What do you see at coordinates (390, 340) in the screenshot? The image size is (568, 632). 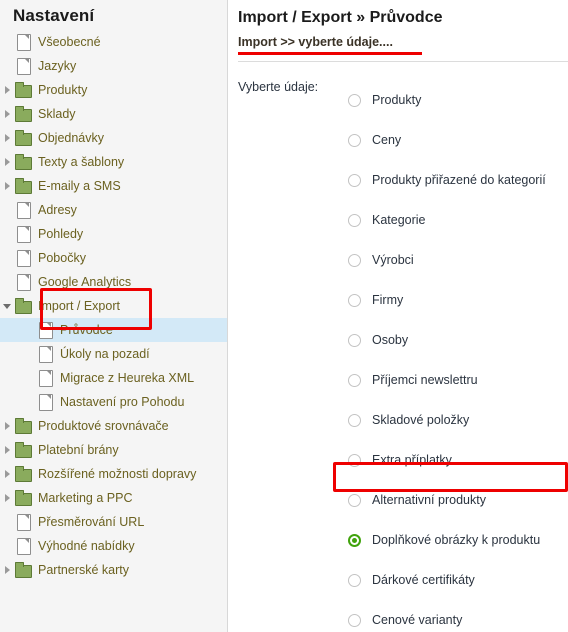 I see `radio-option-label: Osoby` at bounding box center [390, 340].